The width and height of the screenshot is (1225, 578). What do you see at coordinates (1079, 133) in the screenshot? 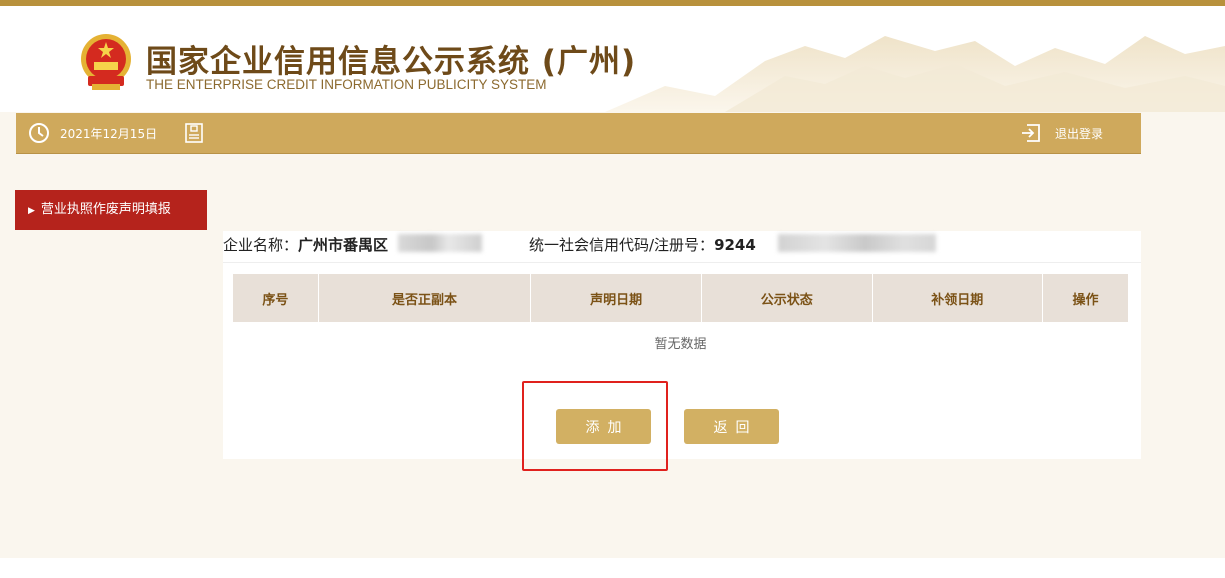
I see `logout-link: 退出登录` at bounding box center [1079, 133].